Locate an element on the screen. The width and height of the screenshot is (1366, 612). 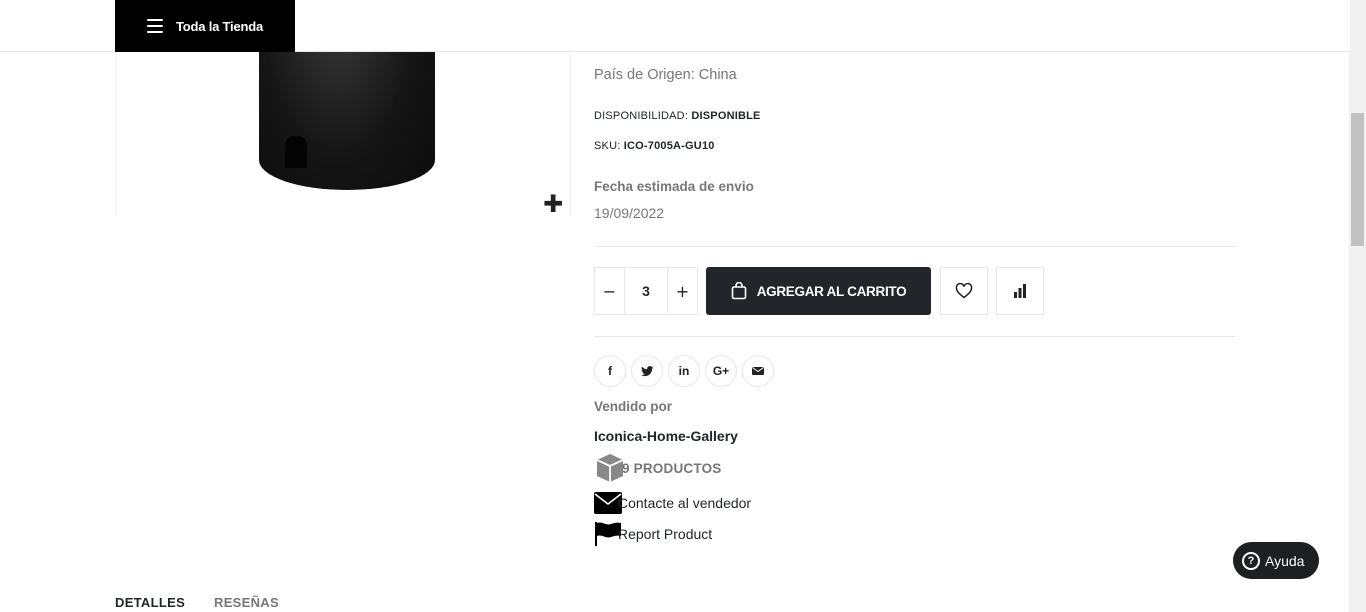
page-scrollbar is located at coordinates (1357, 306).